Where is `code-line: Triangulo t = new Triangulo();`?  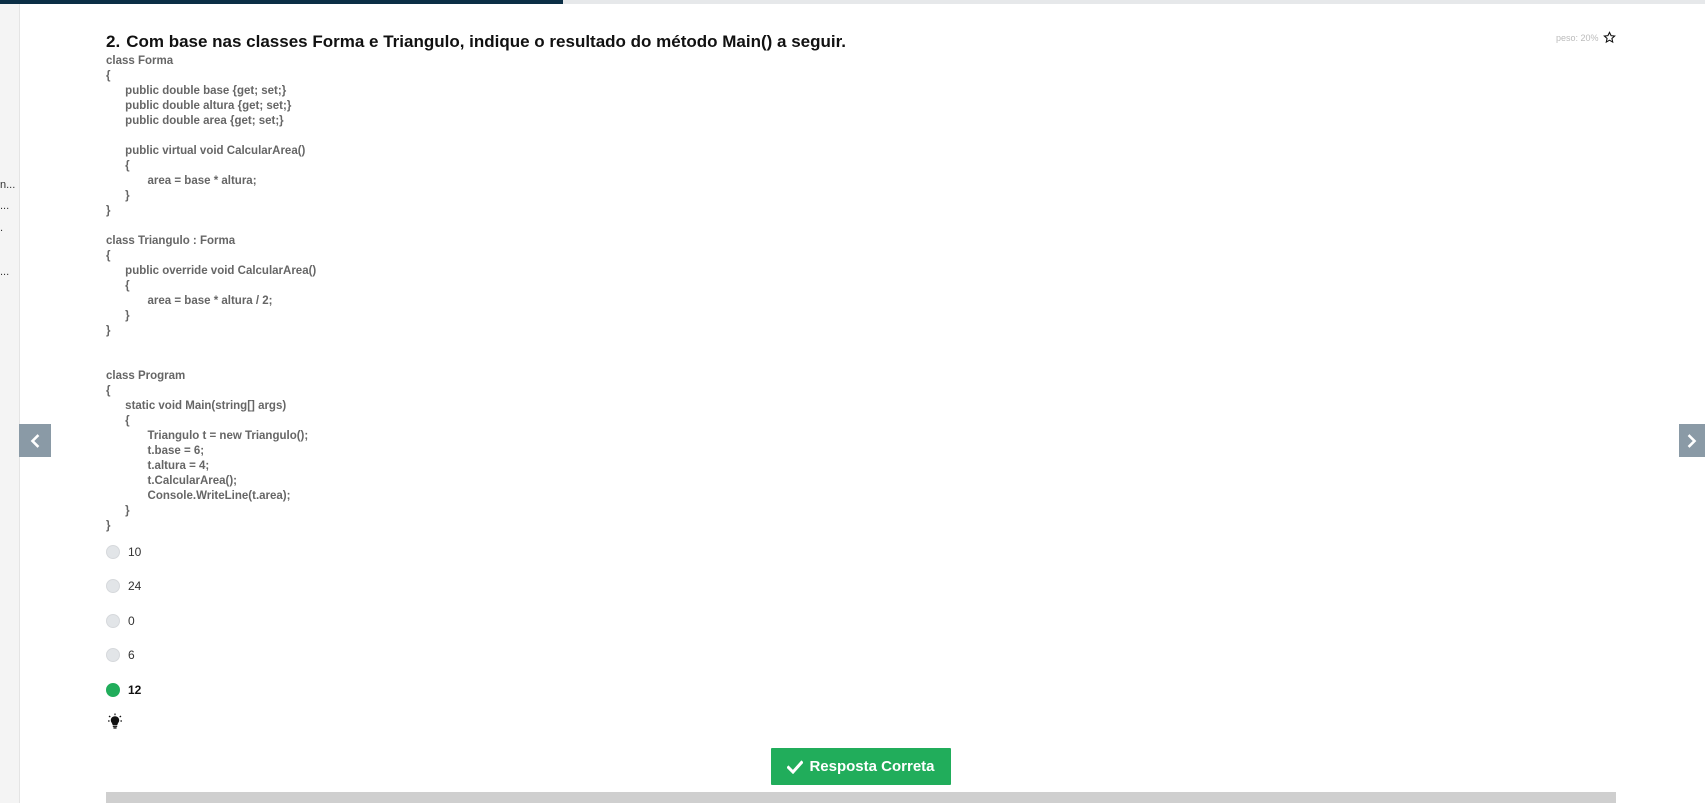
code-line: Triangulo t = new Triangulo(); is located at coordinates (207, 436).